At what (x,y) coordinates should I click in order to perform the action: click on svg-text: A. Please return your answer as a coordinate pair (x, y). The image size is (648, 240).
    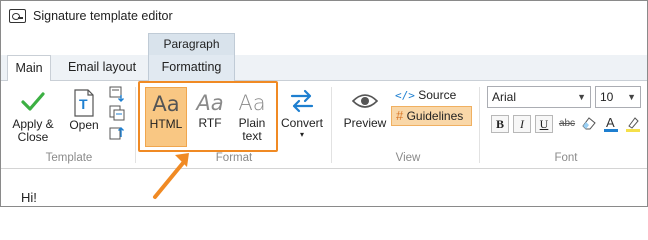
    Looking at the image, I should click on (610, 122).